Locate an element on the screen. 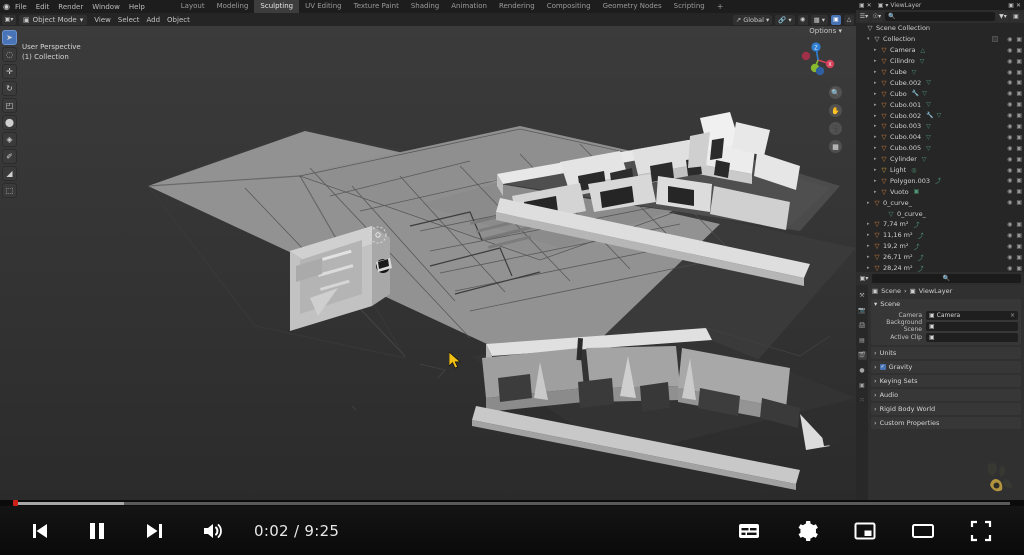  tool-tab: ⚒ is located at coordinates (862, 295).